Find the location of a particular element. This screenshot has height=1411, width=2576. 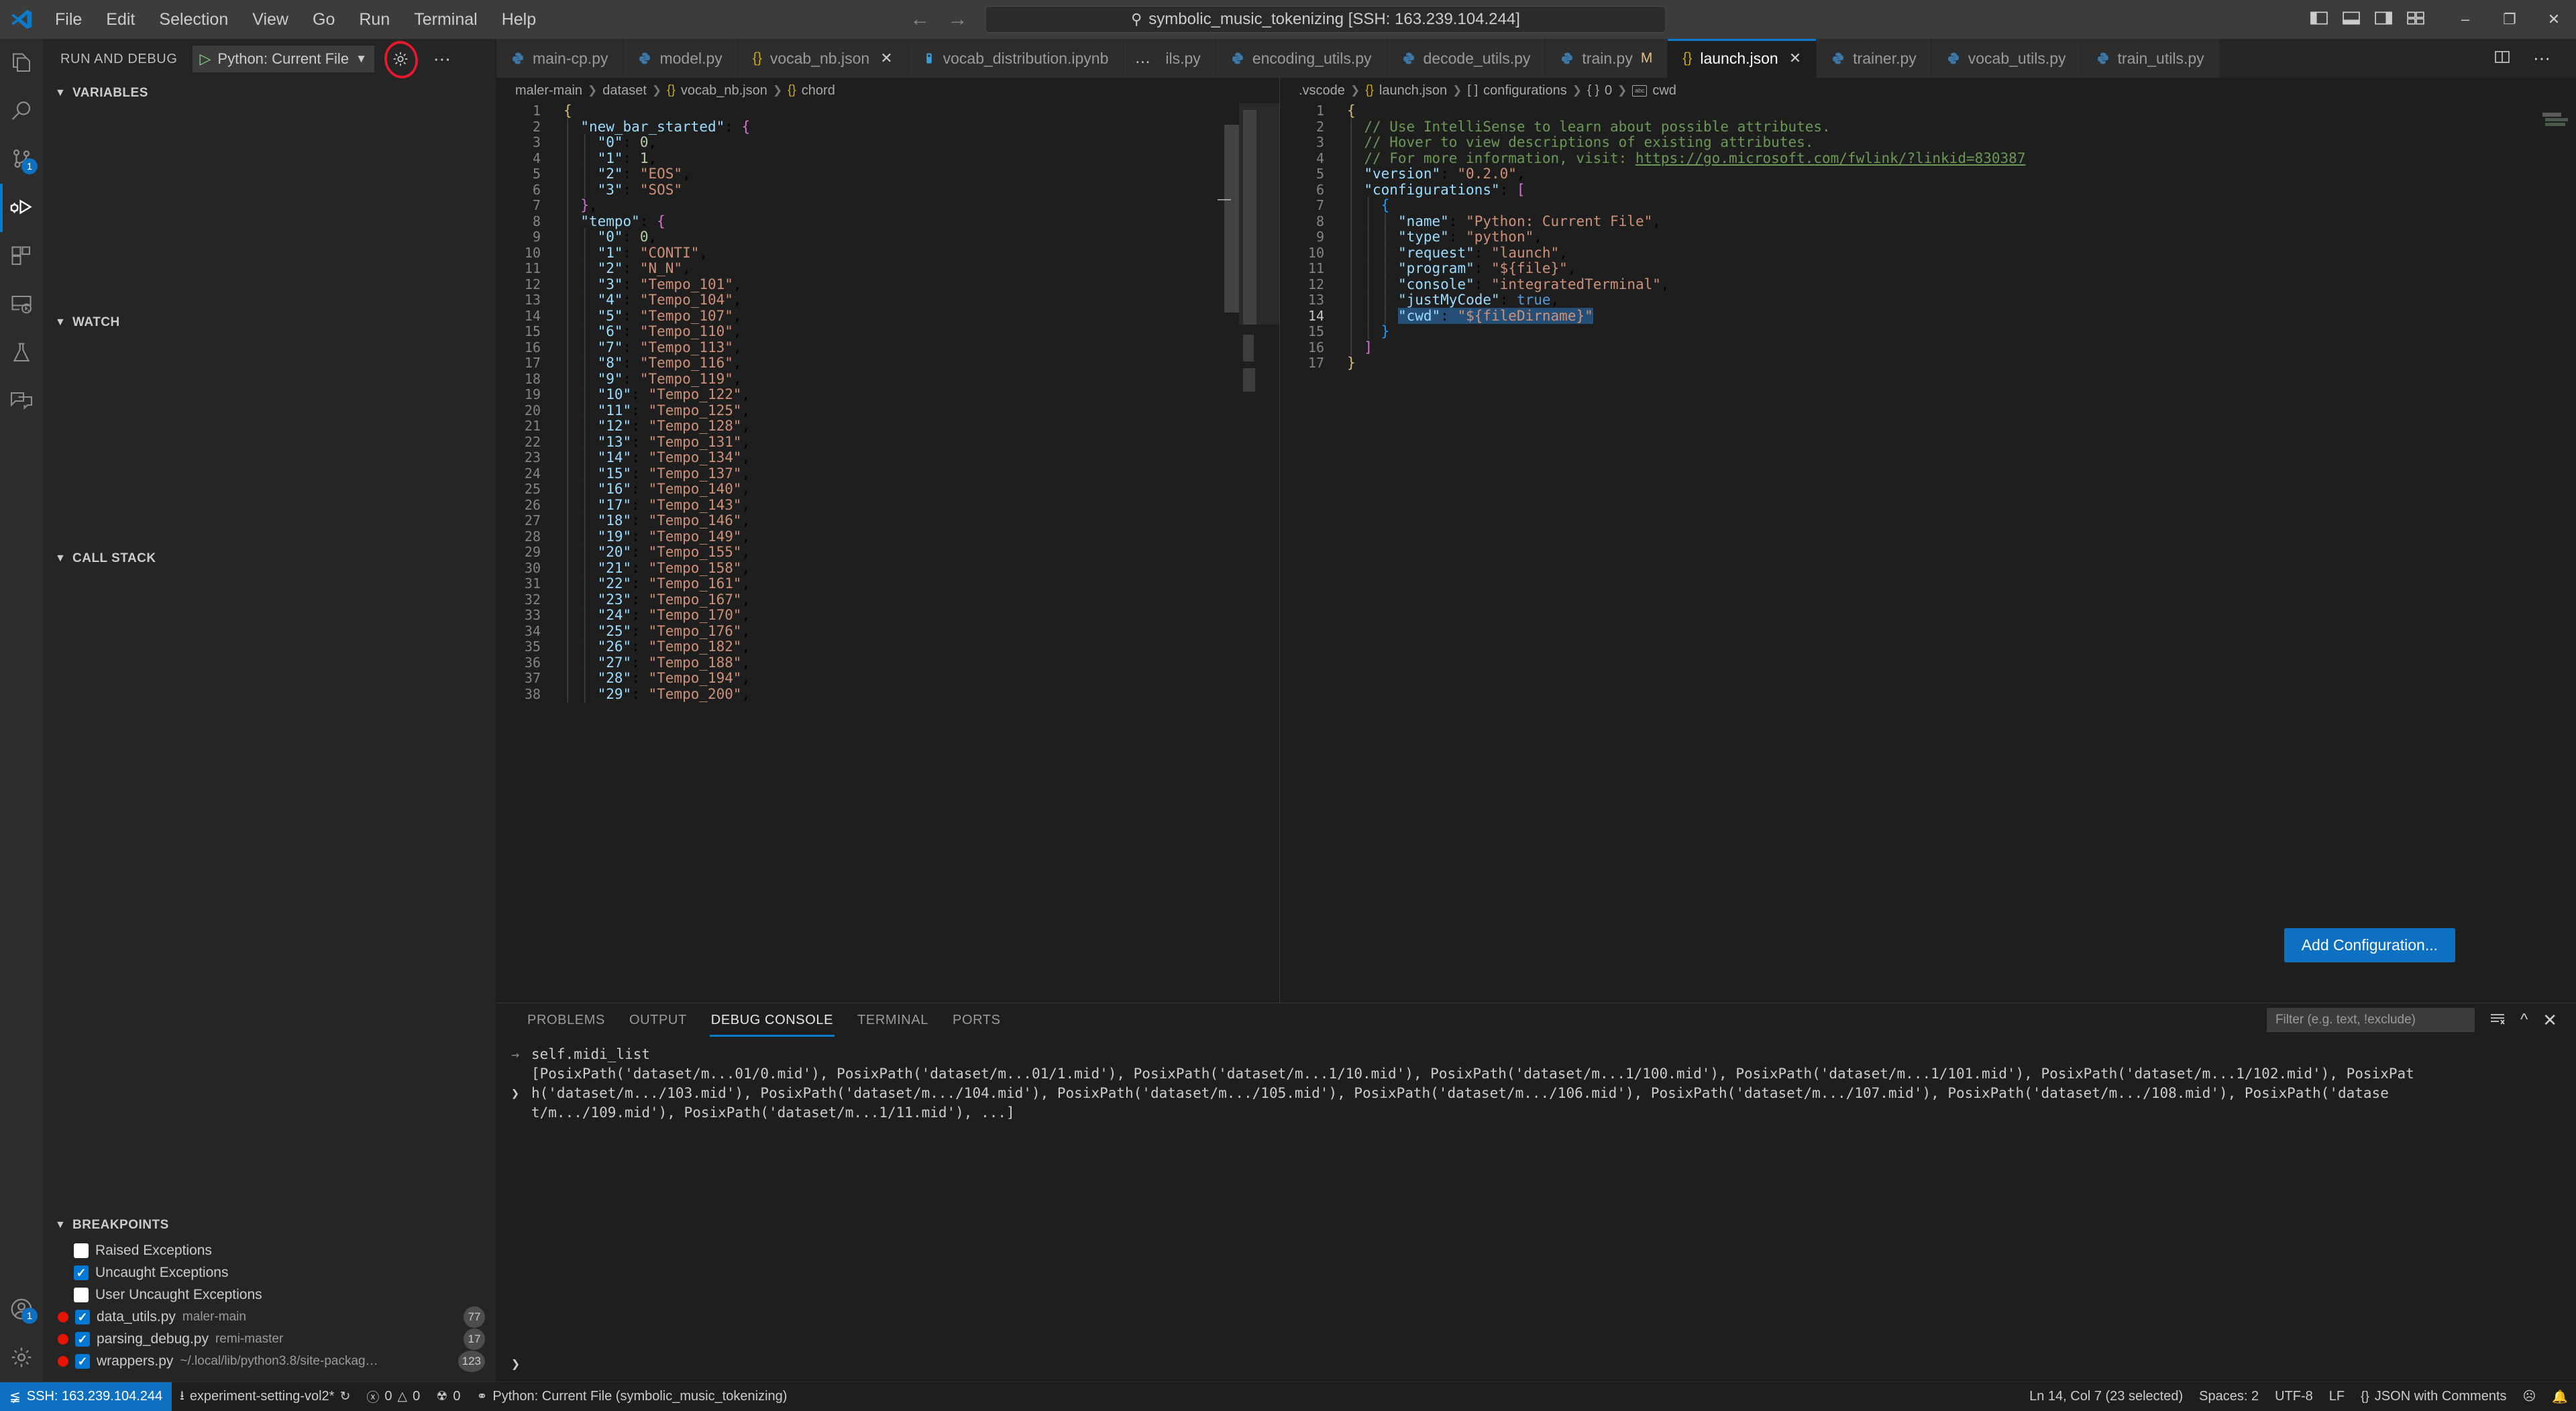

code-line: 29 │ │ "20": "Tempo_155", is located at coordinates (887, 552).